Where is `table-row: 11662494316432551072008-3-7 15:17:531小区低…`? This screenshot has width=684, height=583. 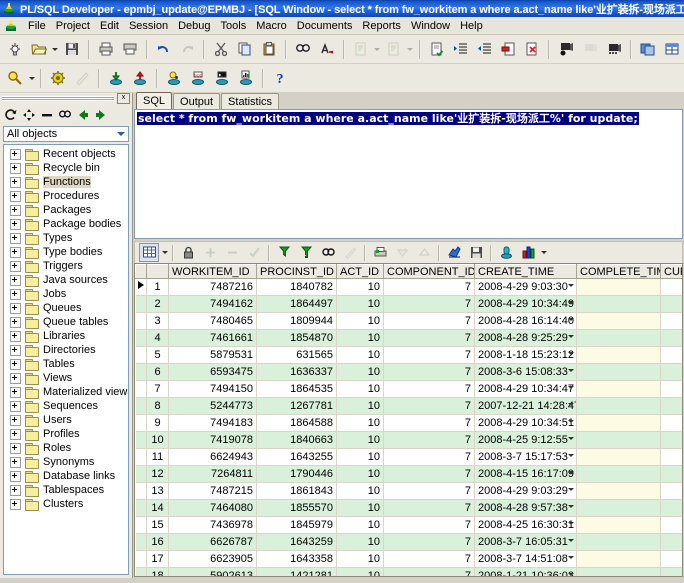
table-row: 11662494316432551072008-3-7 15:17:531小区低… is located at coordinates (408, 457).